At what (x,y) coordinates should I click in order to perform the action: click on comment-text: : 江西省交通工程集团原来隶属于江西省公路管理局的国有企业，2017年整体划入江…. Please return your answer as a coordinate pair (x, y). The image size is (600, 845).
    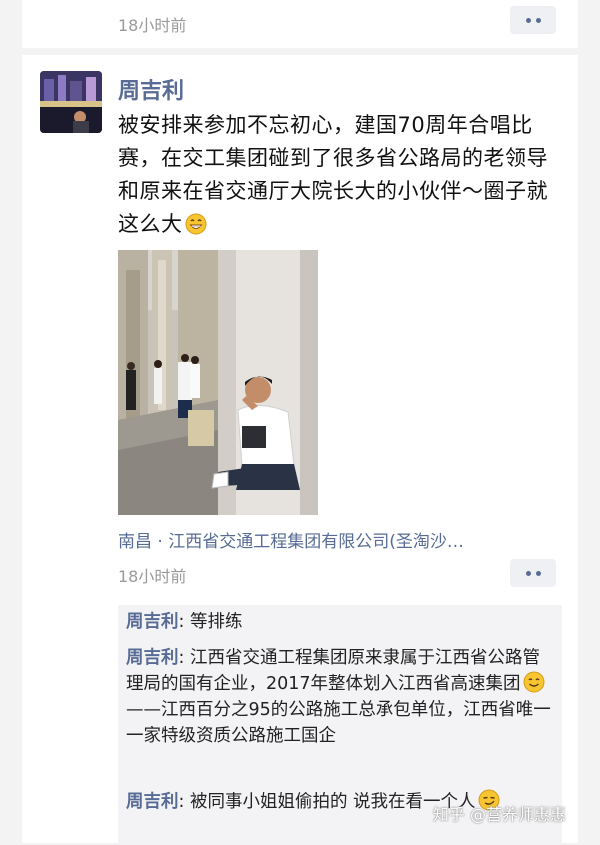
    Looking at the image, I should click on (333, 671).